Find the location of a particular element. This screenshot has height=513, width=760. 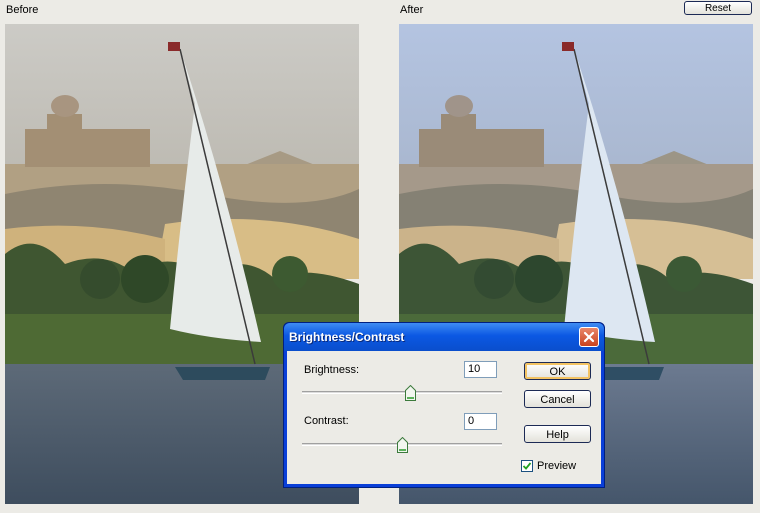

close-button is located at coordinates (589, 337).